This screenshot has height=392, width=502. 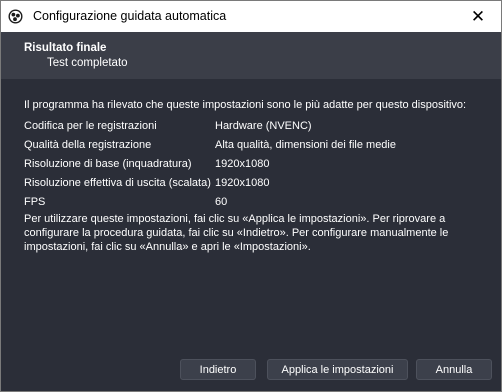 I want to click on setting-row: FPS 60, so click(x=254, y=203).